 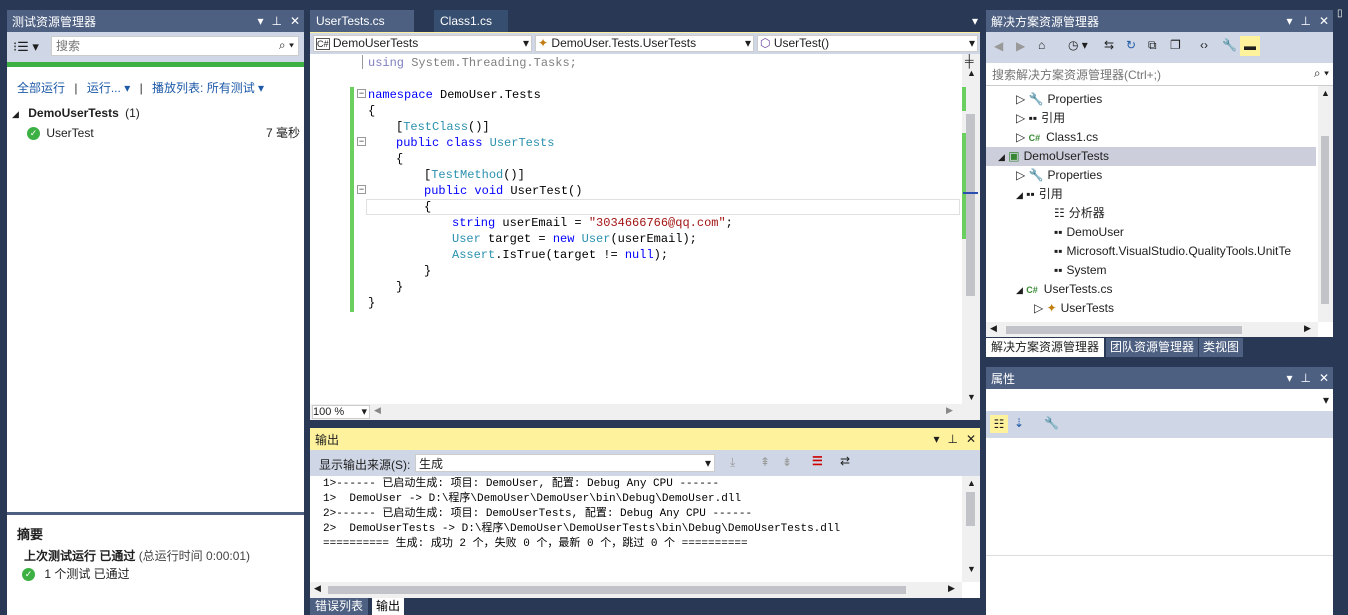 I want to click on split-icon: ╪, so click(x=969, y=61).